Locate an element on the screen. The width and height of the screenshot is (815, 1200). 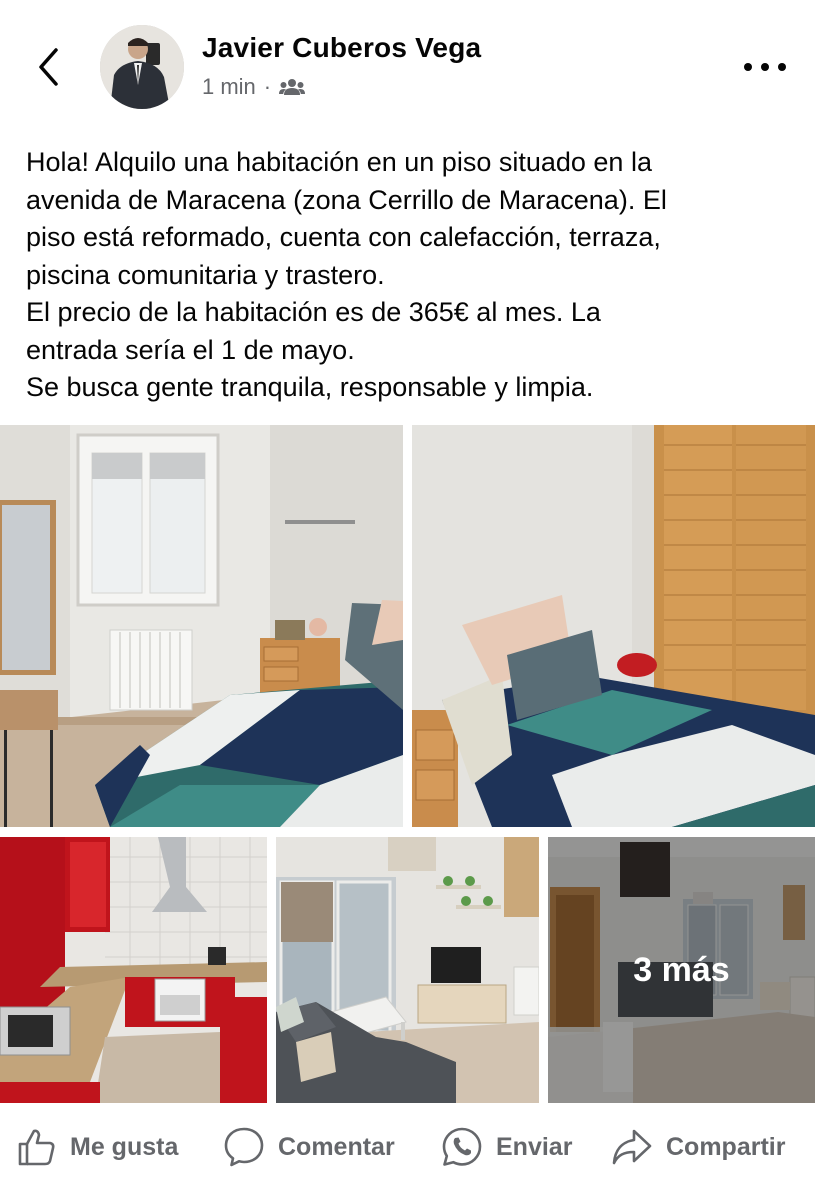
comment-label: Comentar is located at coordinates (336, 1146).